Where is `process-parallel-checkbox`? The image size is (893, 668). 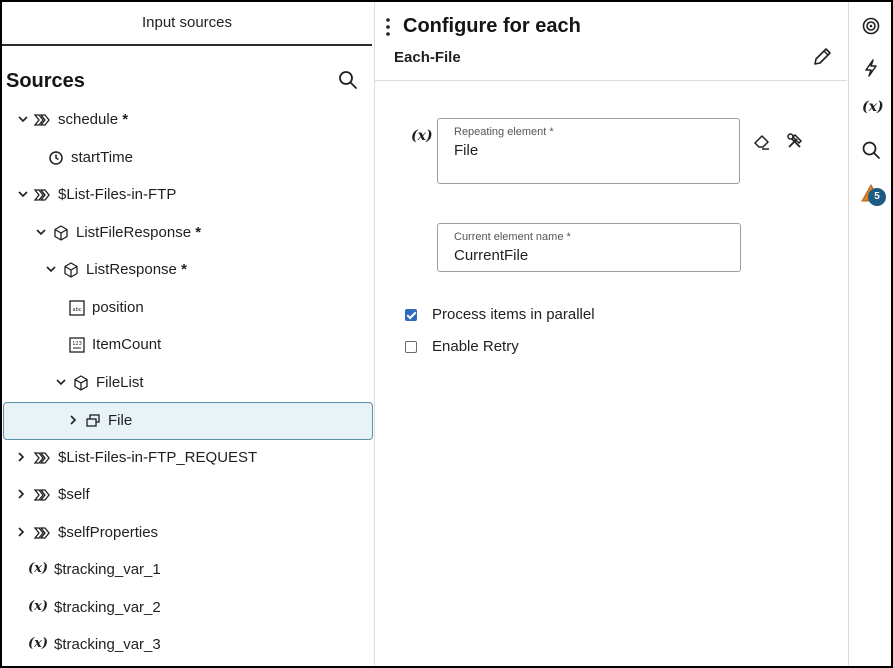
process-parallel-checkbox is located at coordinates (411, 315).